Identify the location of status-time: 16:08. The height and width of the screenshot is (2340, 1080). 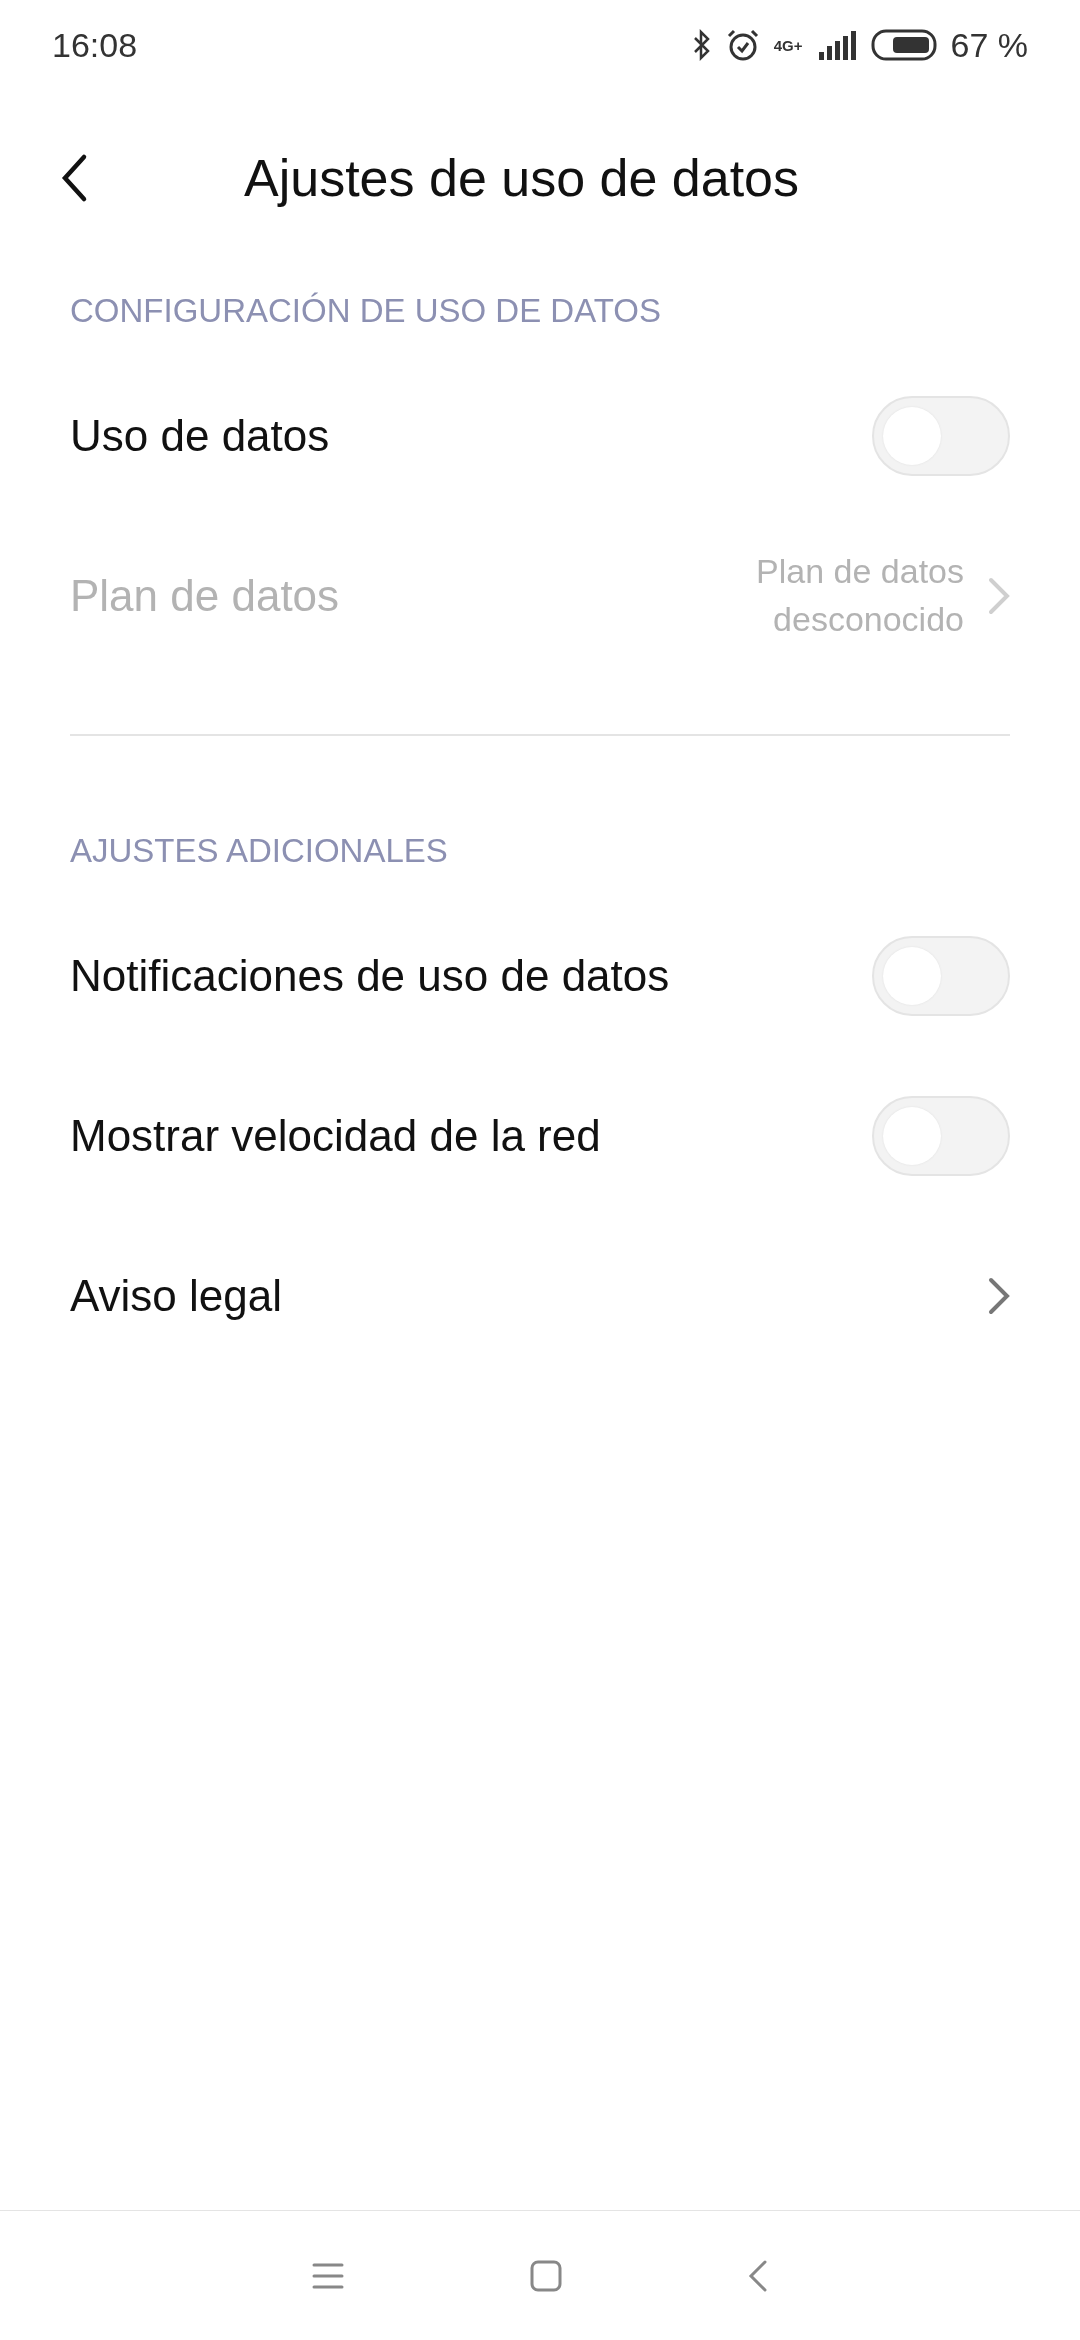
(95, 45).